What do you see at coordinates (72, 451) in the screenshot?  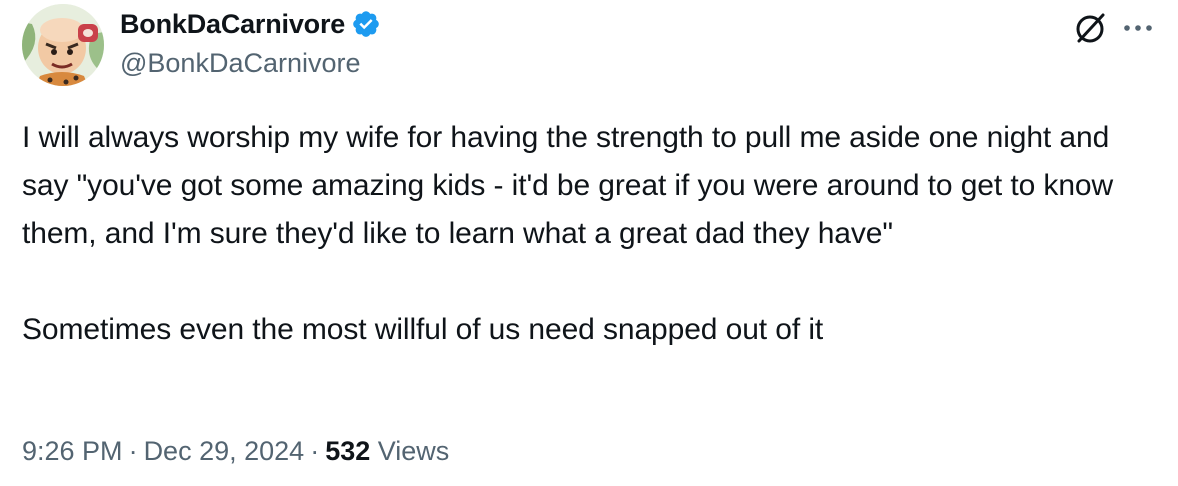 I see `tweet-time: 9:26 PM` at bounding box center [72, 451].